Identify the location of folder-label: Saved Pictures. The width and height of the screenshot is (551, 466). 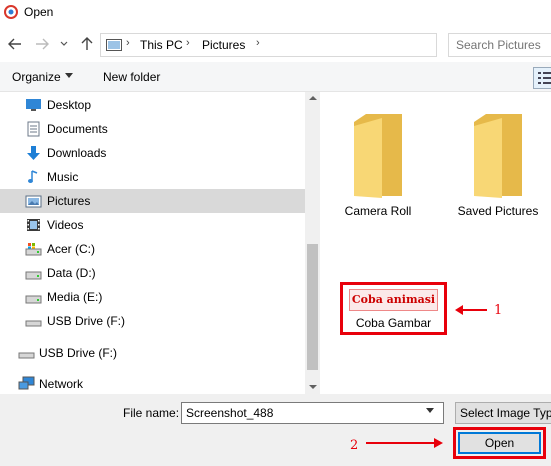
(498, 211).